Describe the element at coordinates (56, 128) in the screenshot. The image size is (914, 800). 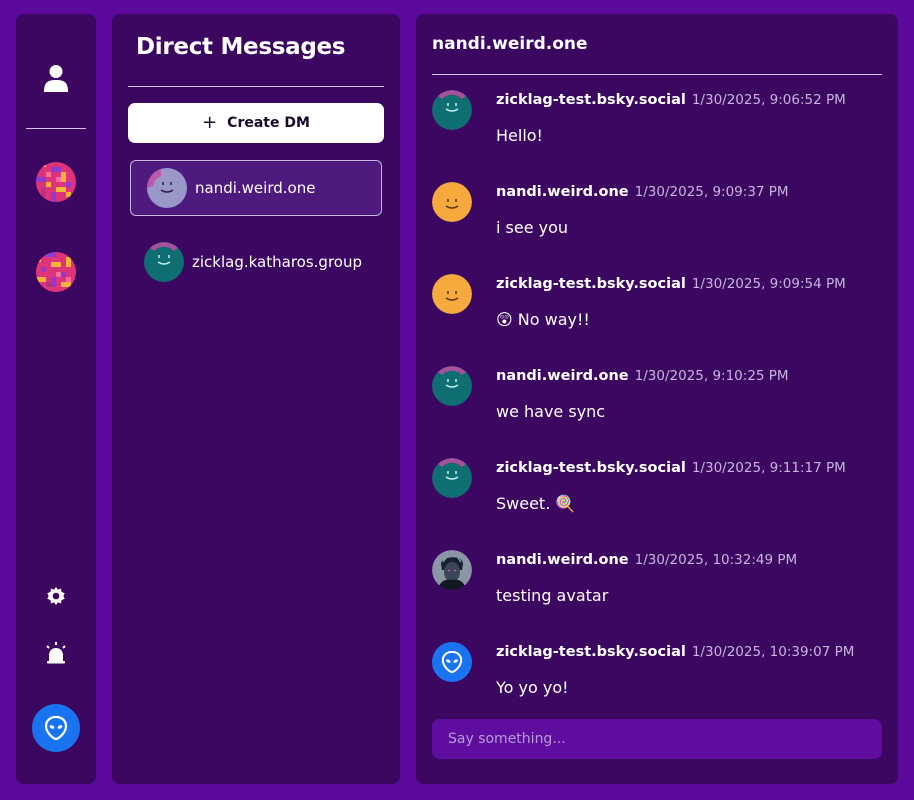
I see `rail-divider` at that location.